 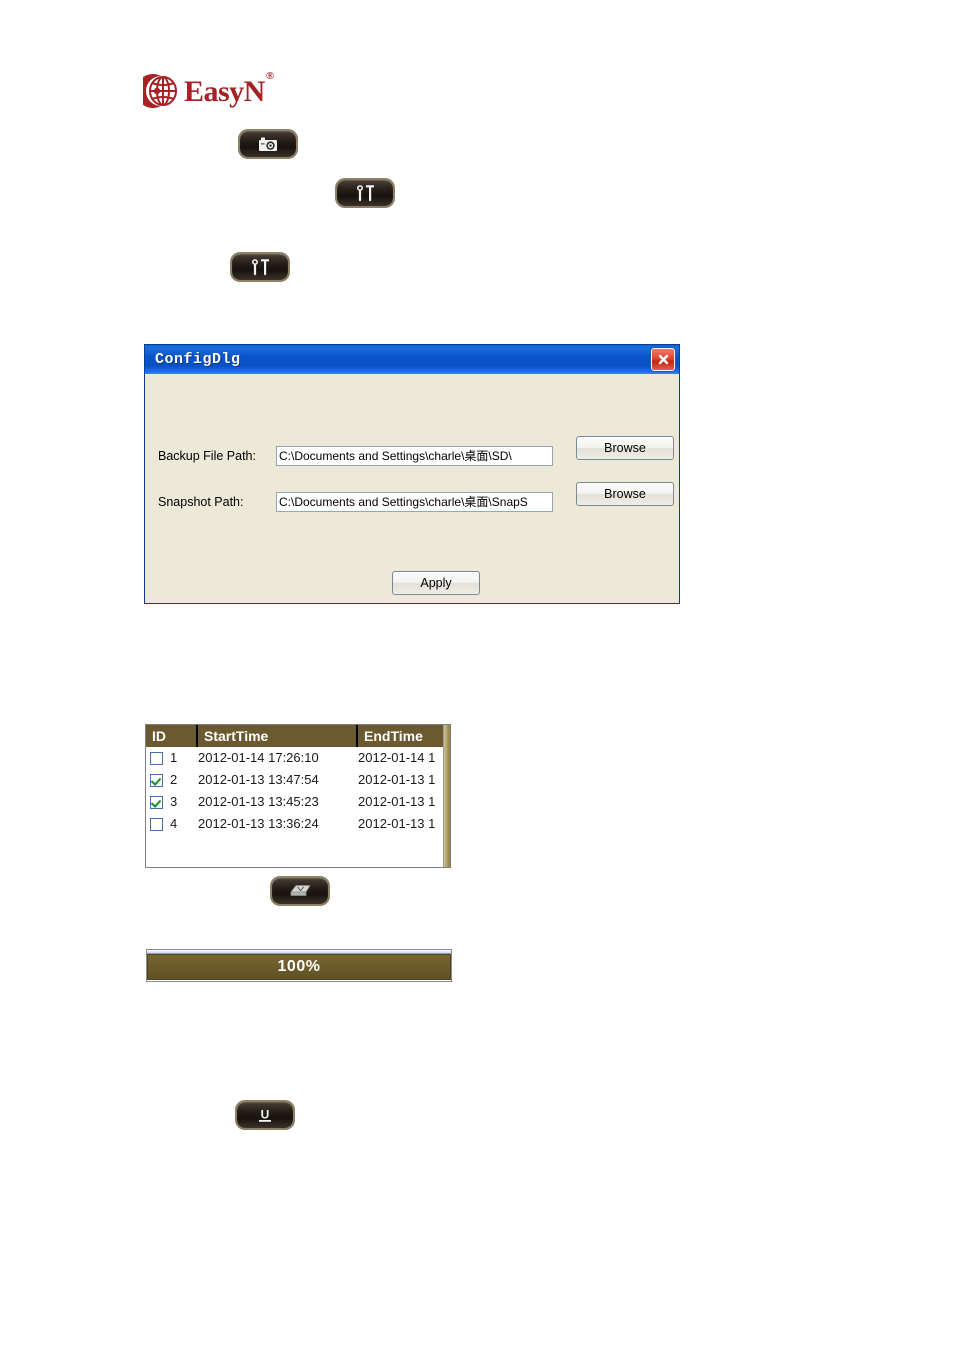 I want to click on backup-path-label: Backup File Path:, so click(x=207, y=456).